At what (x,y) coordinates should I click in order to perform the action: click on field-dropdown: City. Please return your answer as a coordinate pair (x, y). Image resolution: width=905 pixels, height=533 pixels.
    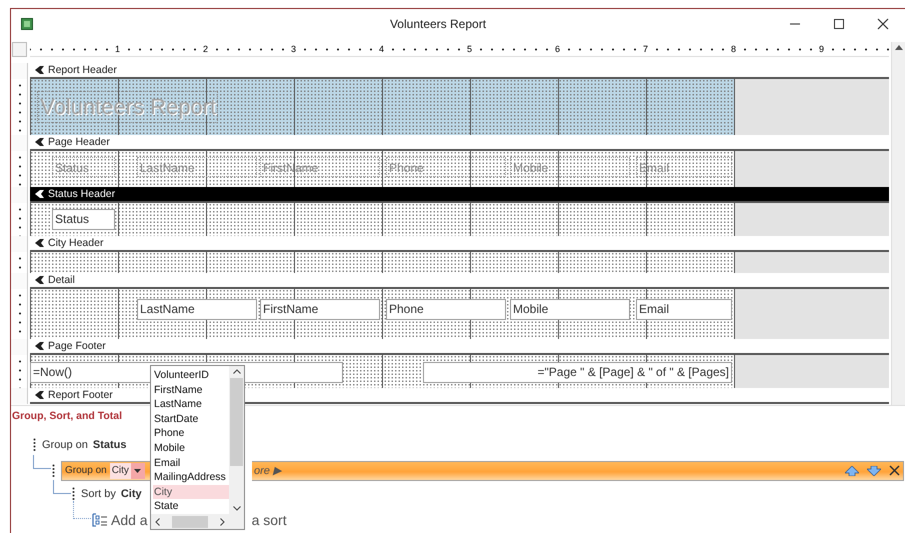
    Looking at the image, I should click on (127, 470).